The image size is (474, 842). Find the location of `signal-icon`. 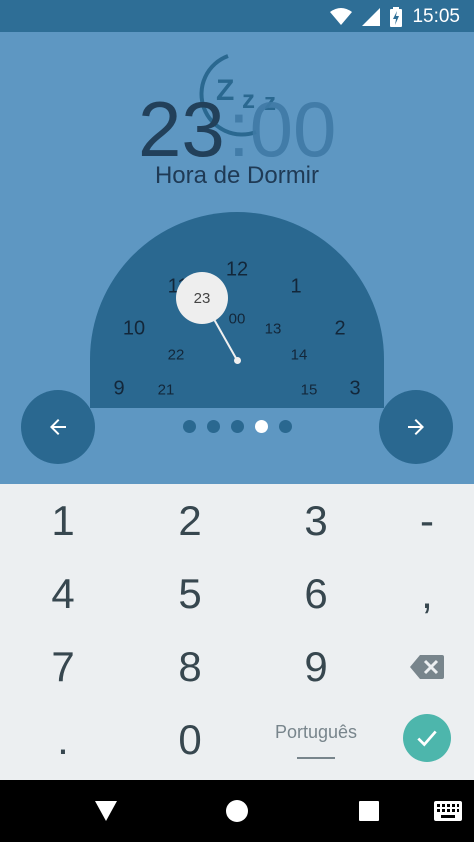

signal-icon is located at coordinates (371, 17).